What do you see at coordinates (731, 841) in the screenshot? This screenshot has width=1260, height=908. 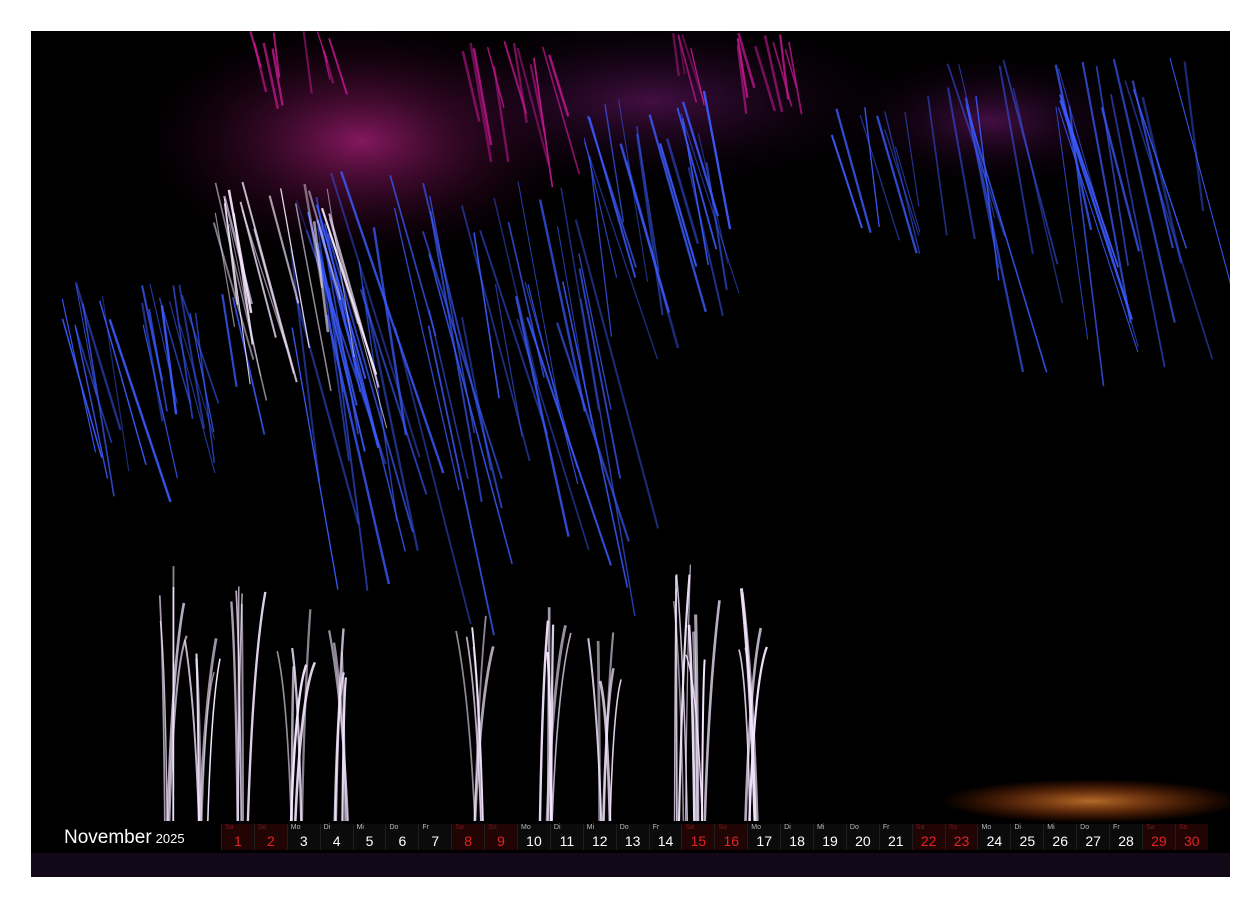 I see `day-number: 16` at bounding box center [731, 841].